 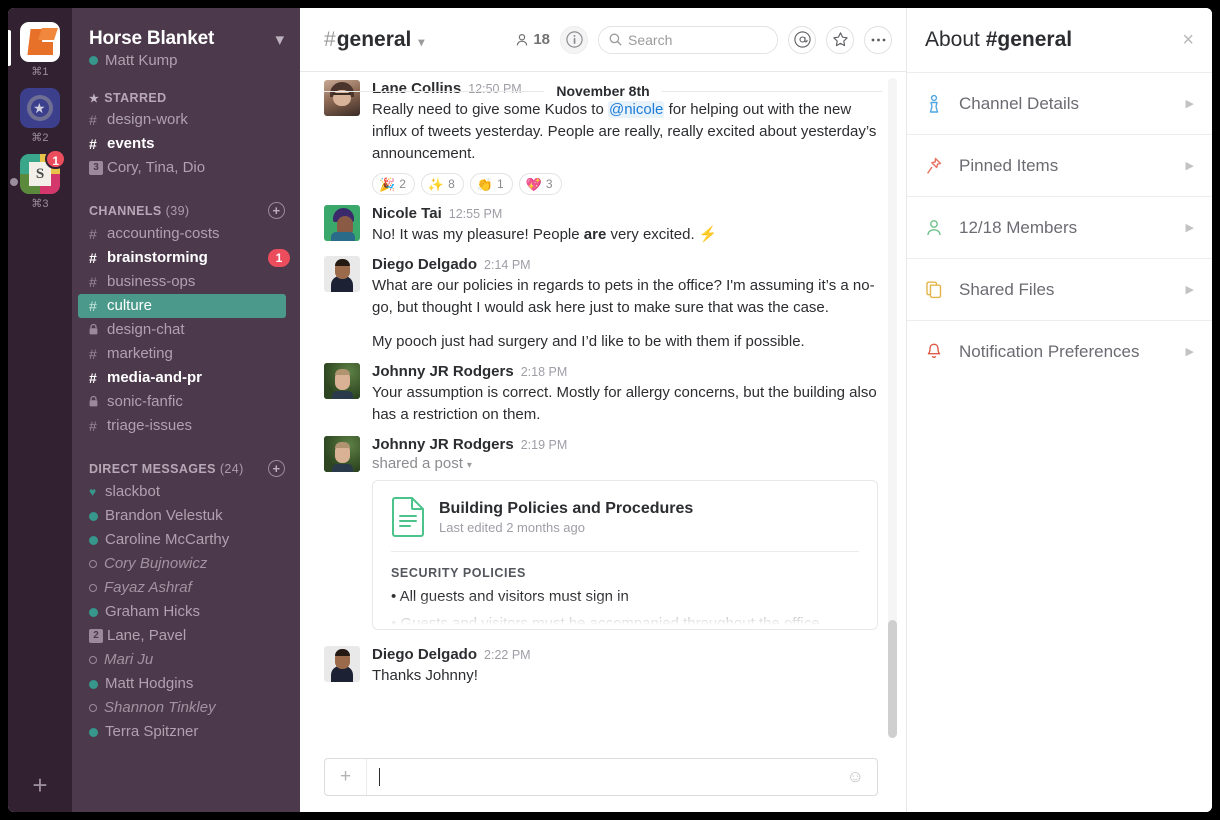 What do you see at coordinates (186, 684) in the screenshot?
I see `sidebar-item-matt-hodgins: Matt Hodgins` at bounding box center [186, 684].